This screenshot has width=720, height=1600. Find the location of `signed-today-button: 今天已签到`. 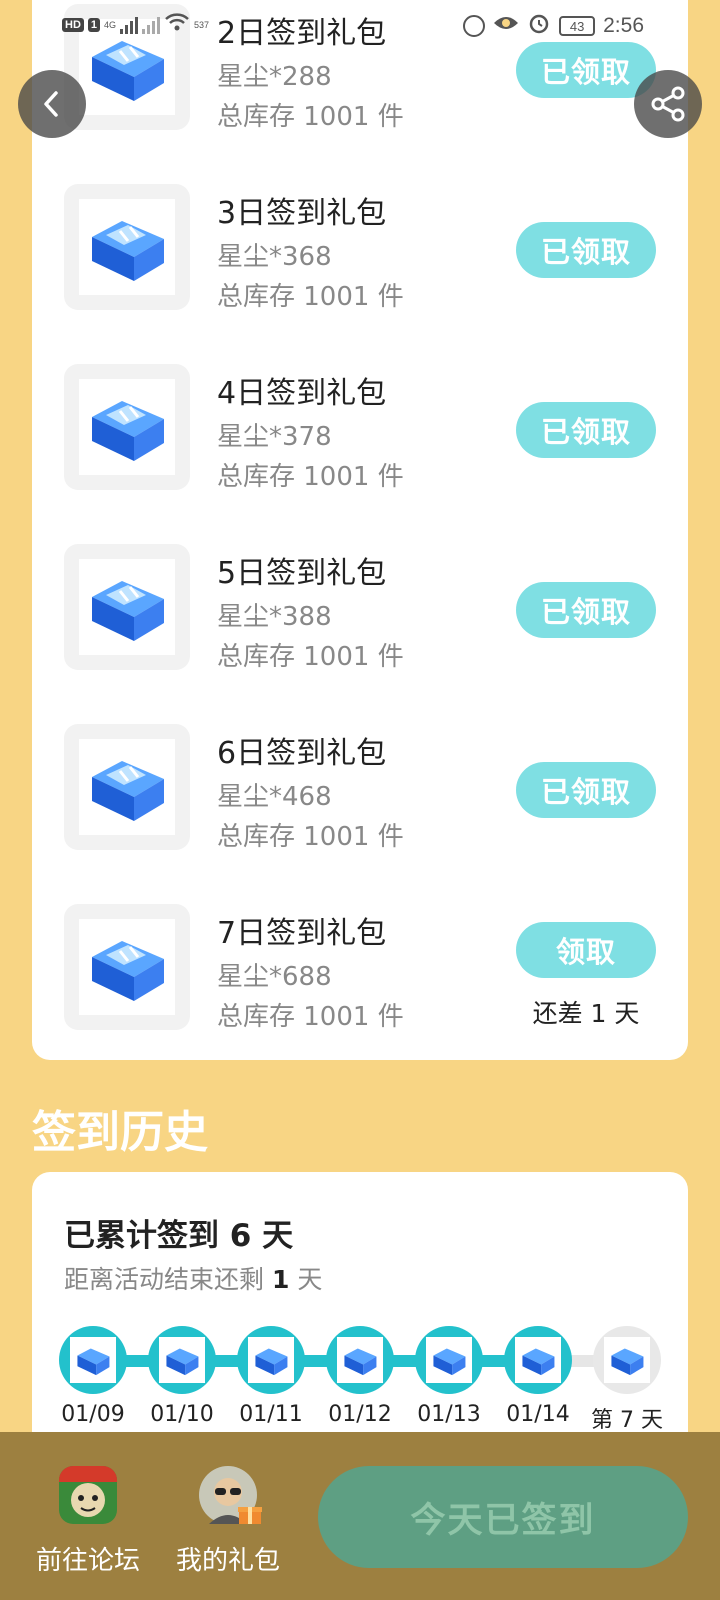

signed-today-button: 今天已签到 is located at coordinates (503, 1517).